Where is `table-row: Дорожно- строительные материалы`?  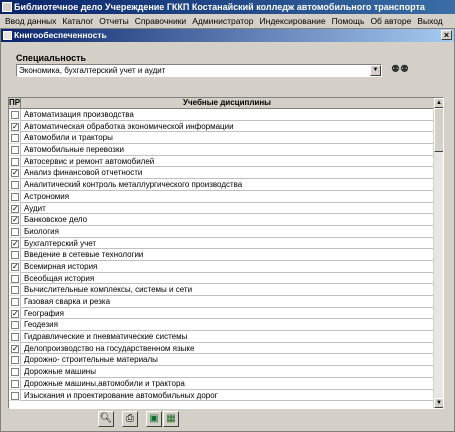 table-row: Дорожно- строительные материалы is located at coordinates (221, 360).